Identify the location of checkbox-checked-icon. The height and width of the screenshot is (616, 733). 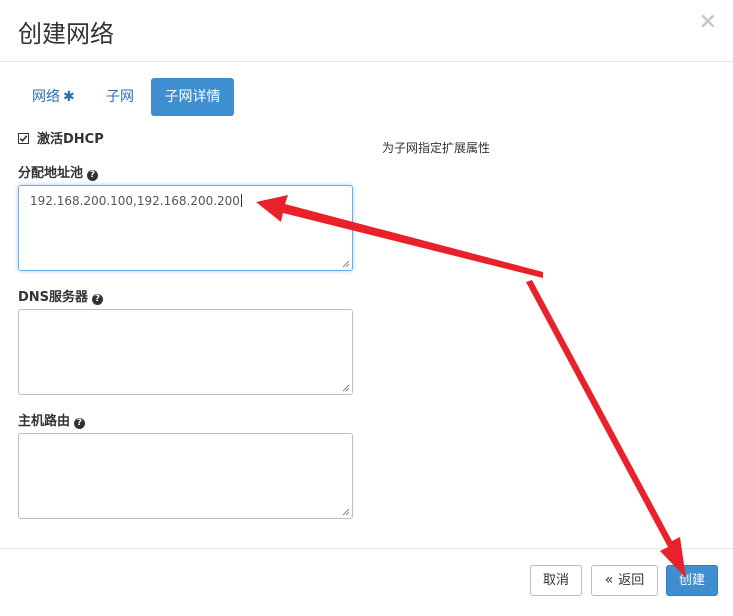
(23, 138).